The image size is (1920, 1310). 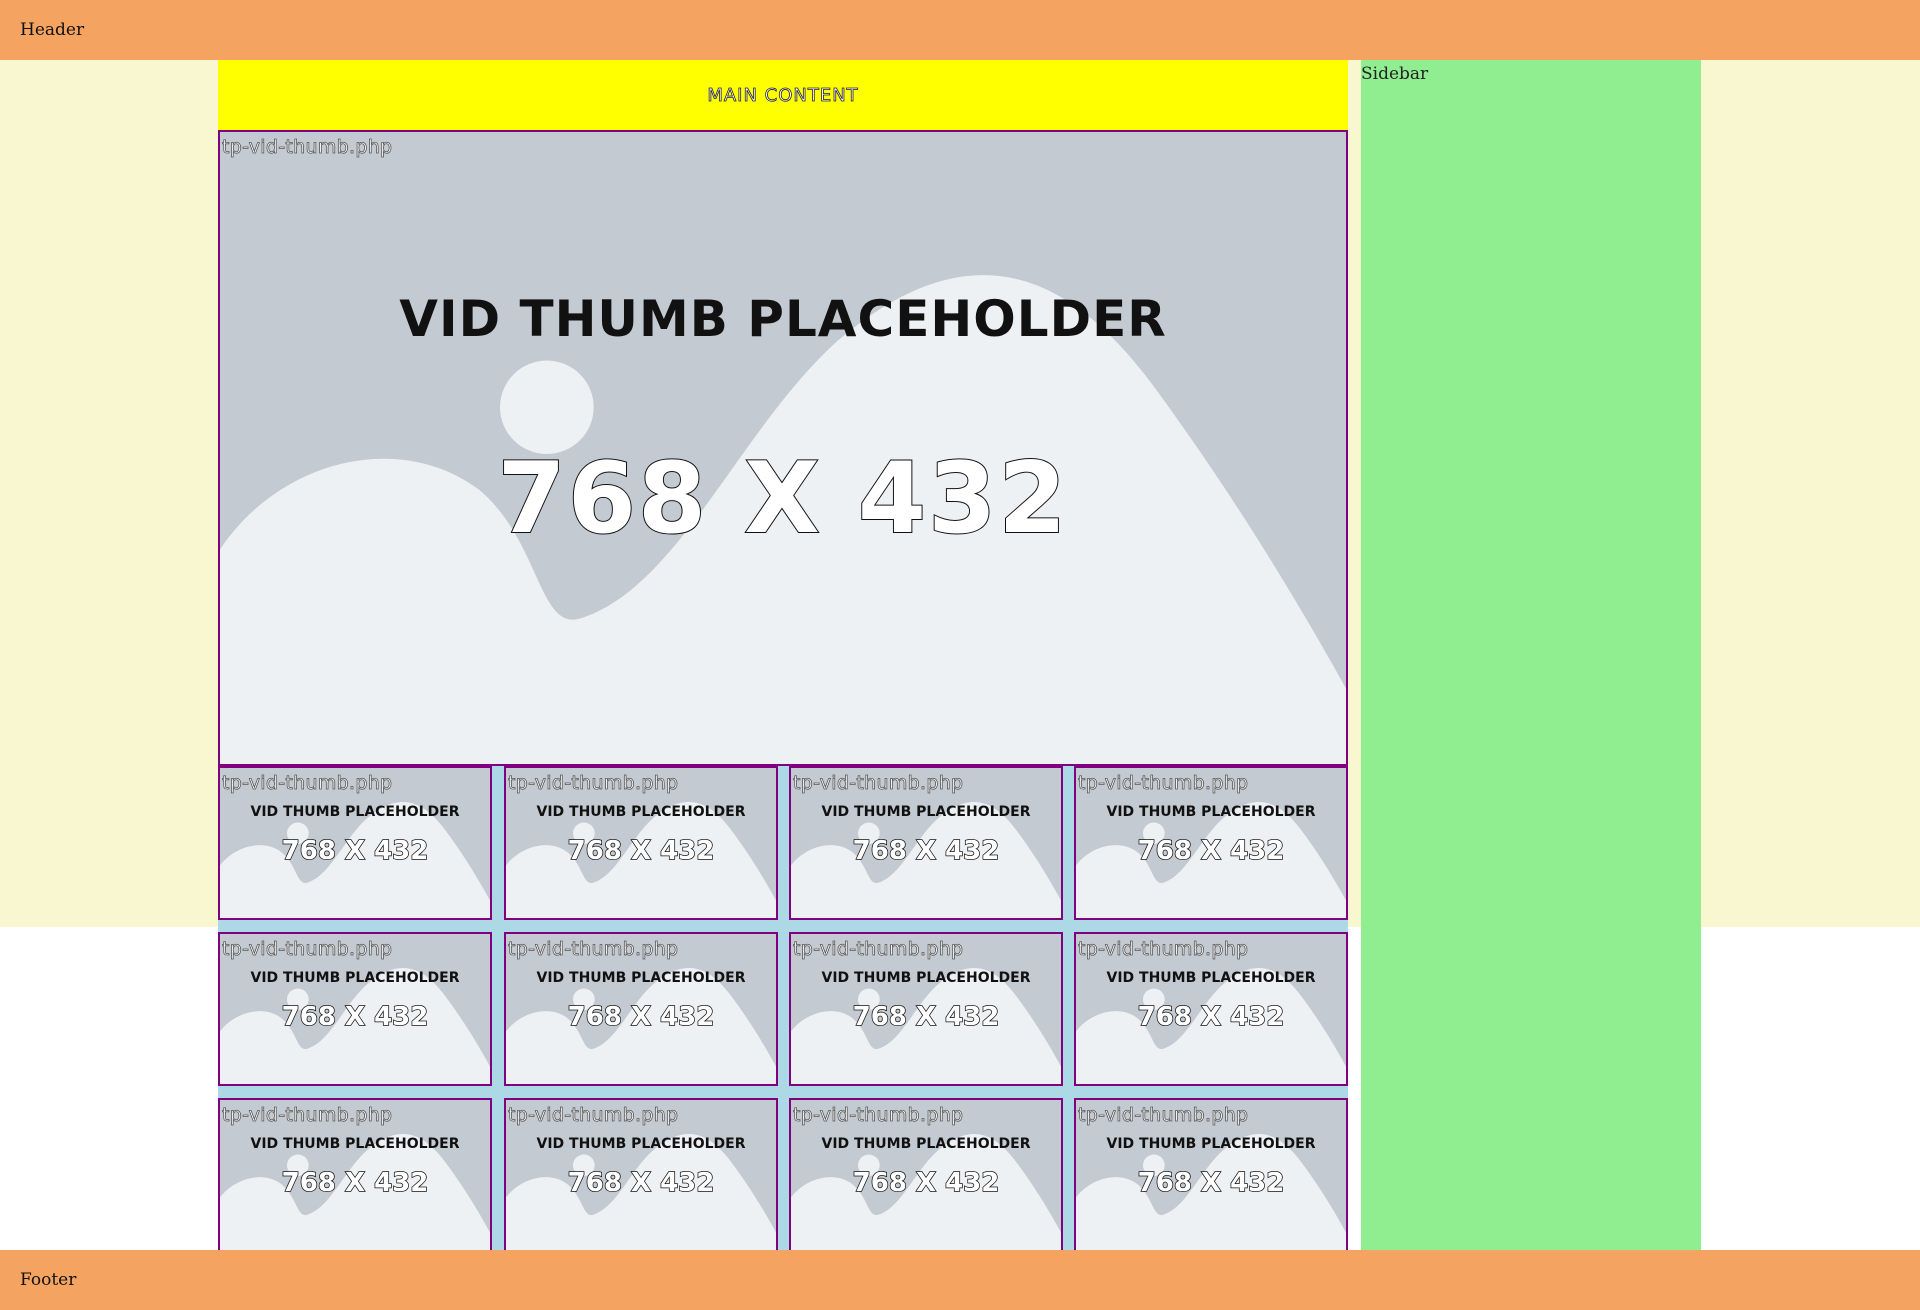 I want to click on page-footer: Footer, so click(x=960, y=1280).